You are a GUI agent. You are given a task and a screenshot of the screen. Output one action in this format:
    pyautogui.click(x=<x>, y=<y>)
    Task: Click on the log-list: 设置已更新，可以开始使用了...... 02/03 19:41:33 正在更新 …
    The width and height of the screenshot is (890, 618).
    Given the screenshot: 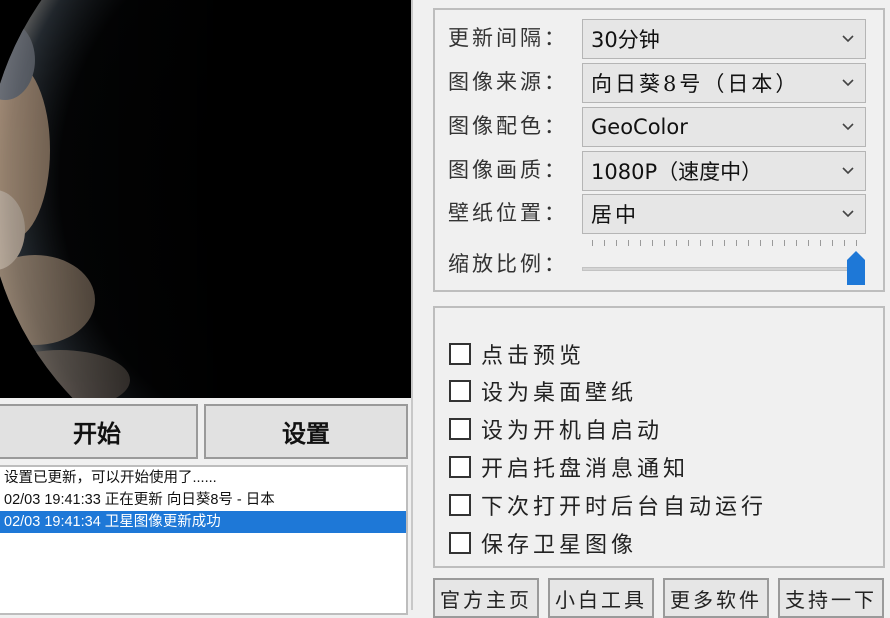 What is the action you would take?
    pyautogui.click(x=204, y=540)
    